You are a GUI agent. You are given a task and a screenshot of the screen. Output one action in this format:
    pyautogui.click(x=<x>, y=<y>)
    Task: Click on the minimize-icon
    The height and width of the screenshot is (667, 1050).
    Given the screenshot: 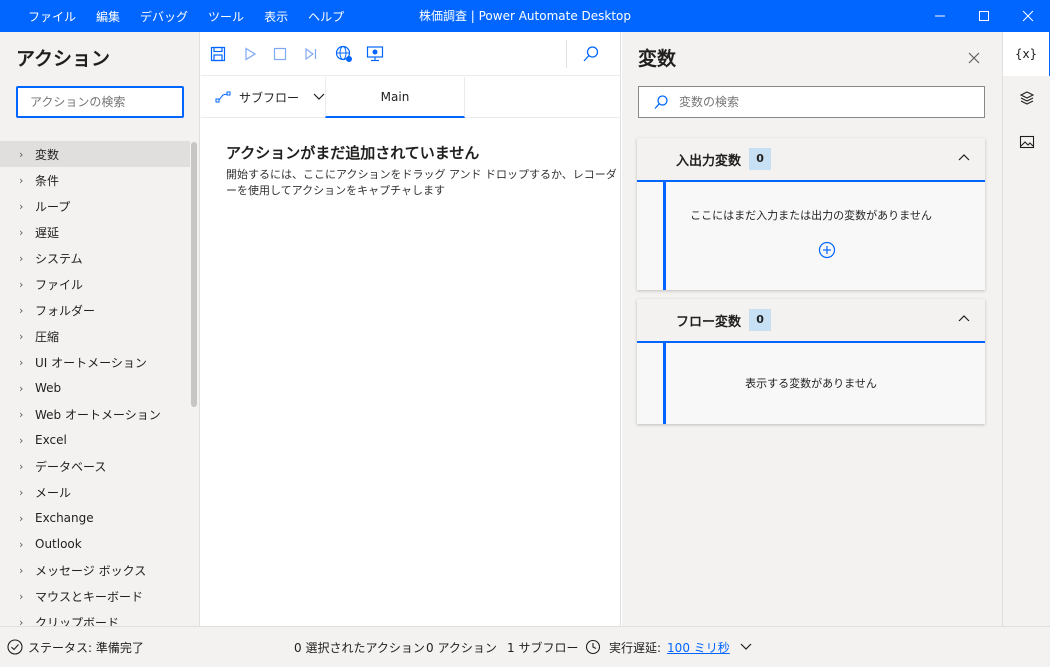 What is the action you would take?
    pyautogui.click(x=940, y=16)
    